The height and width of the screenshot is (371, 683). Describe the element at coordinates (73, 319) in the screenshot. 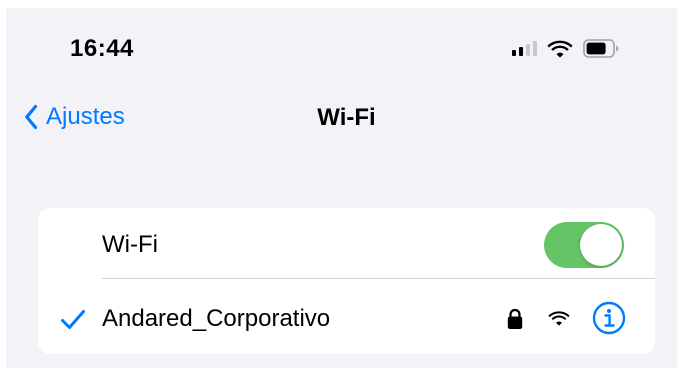

I see `checkmark-icon` at that location.